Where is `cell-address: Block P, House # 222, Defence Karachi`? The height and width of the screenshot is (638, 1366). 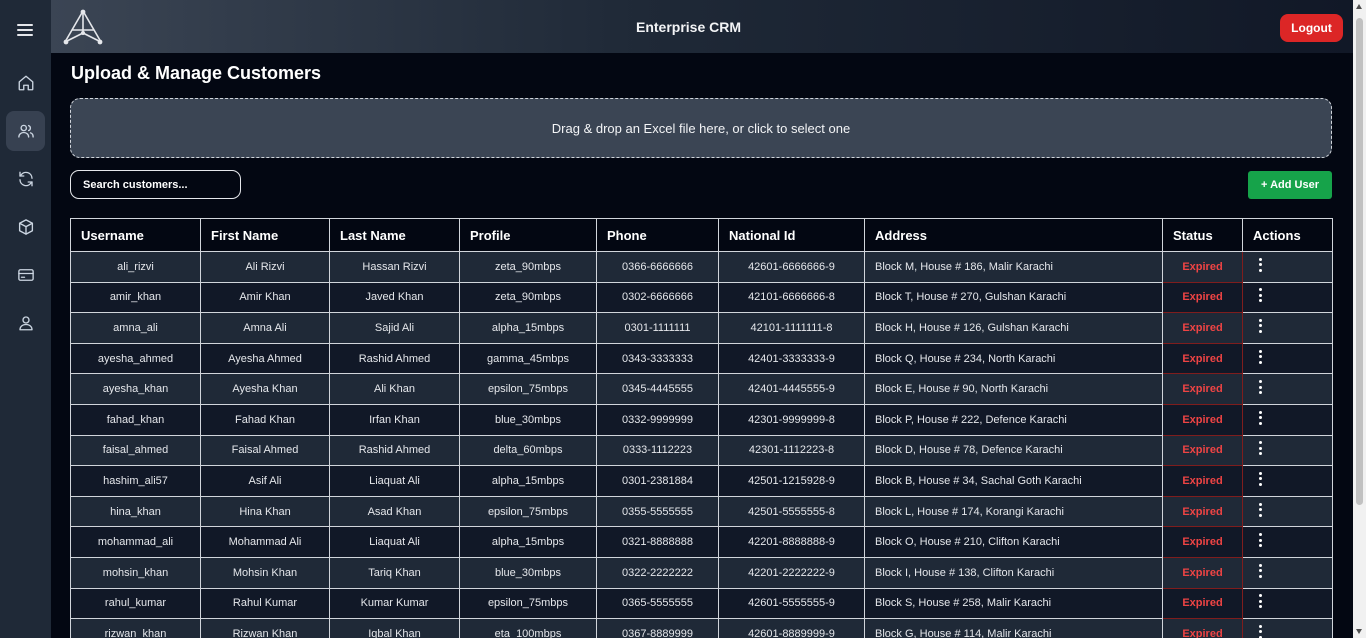 cell-address: Block P, House # 222, Defence Karachi is located at coordinates (1013, 419).